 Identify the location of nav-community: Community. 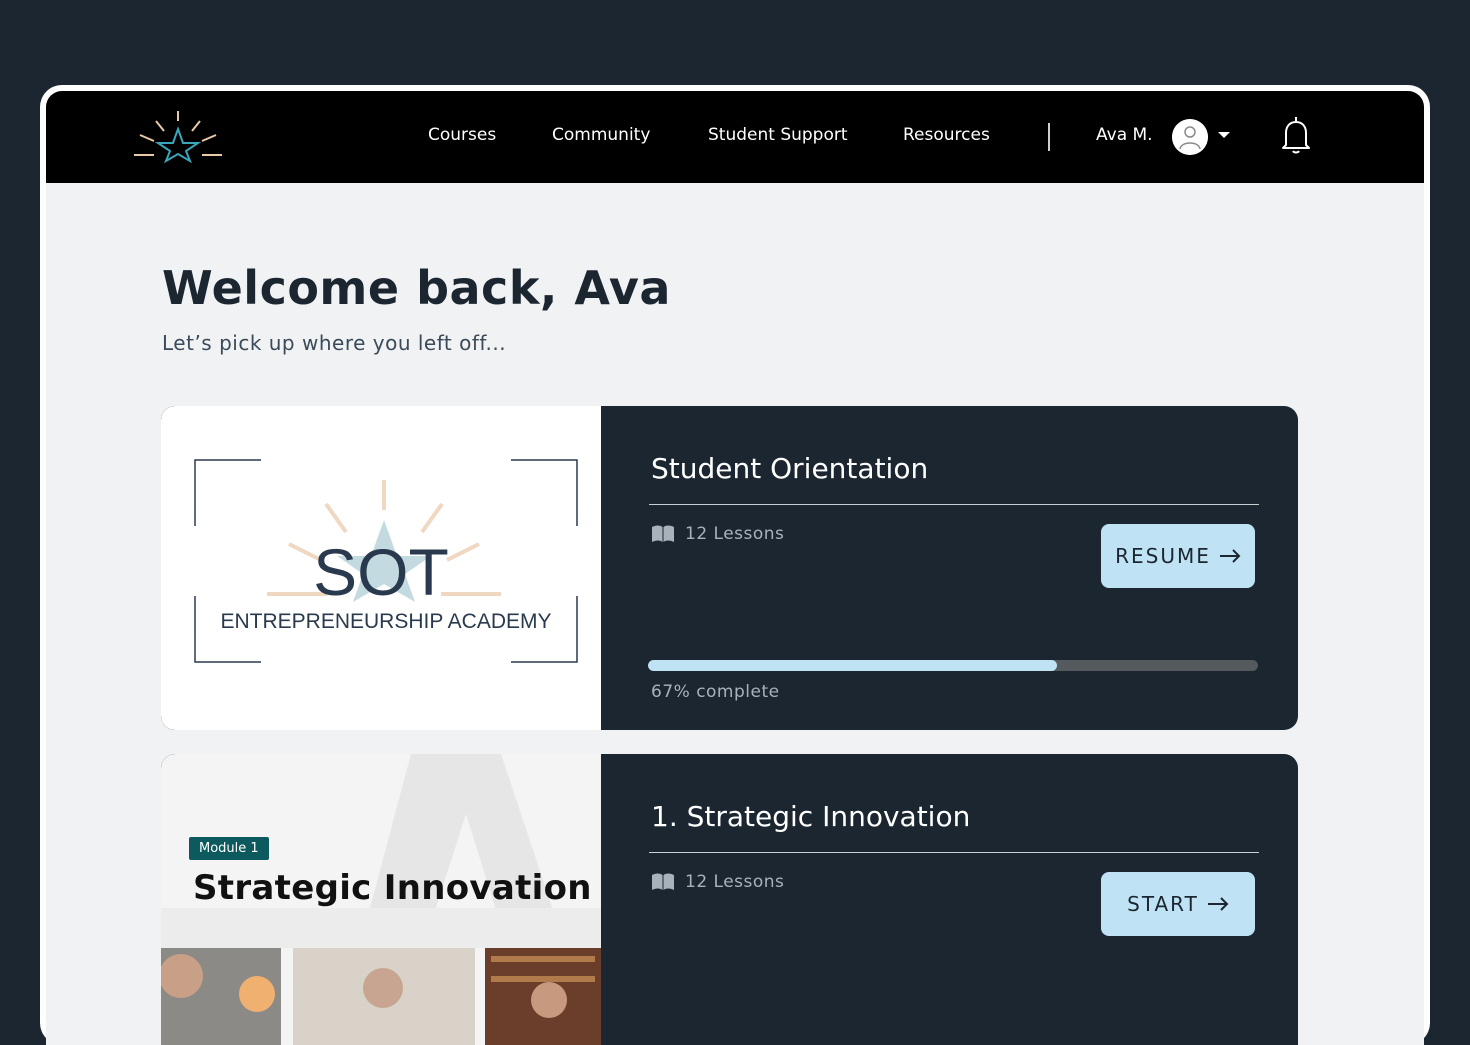
(601, 135).